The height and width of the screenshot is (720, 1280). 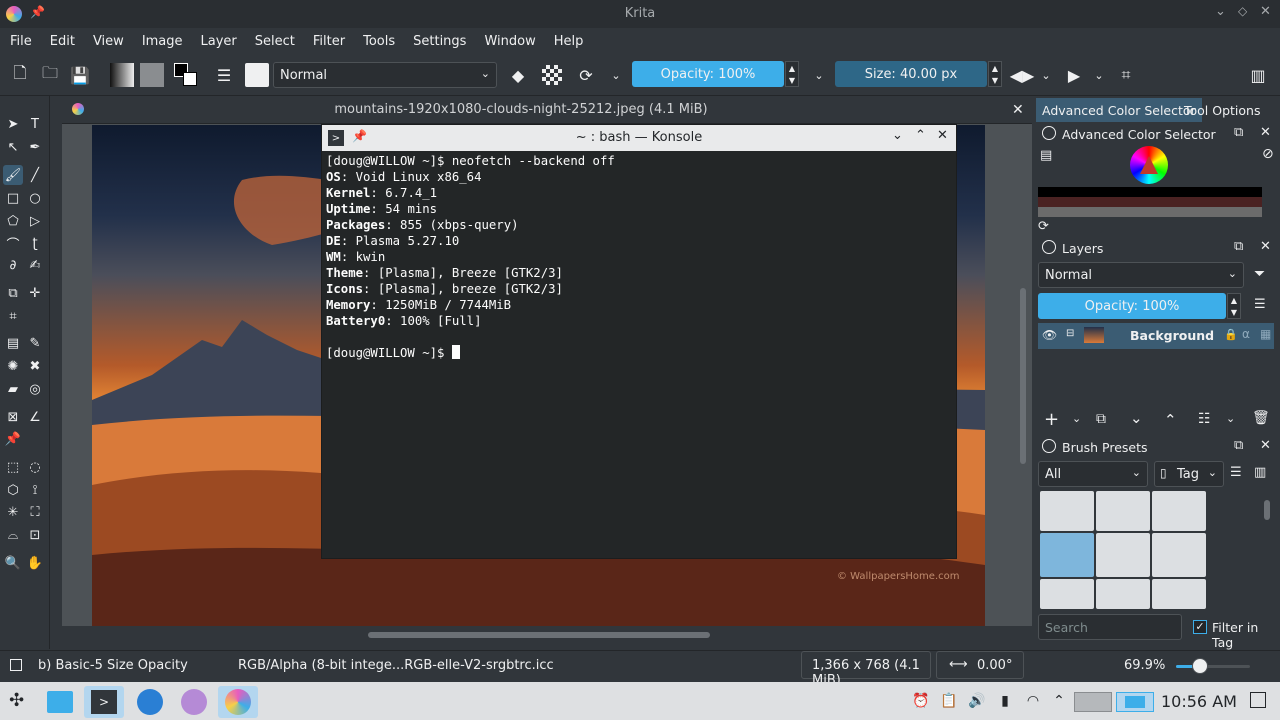 I want to click on colorize-mask-icon: ✺, so click(x=13, y=366).